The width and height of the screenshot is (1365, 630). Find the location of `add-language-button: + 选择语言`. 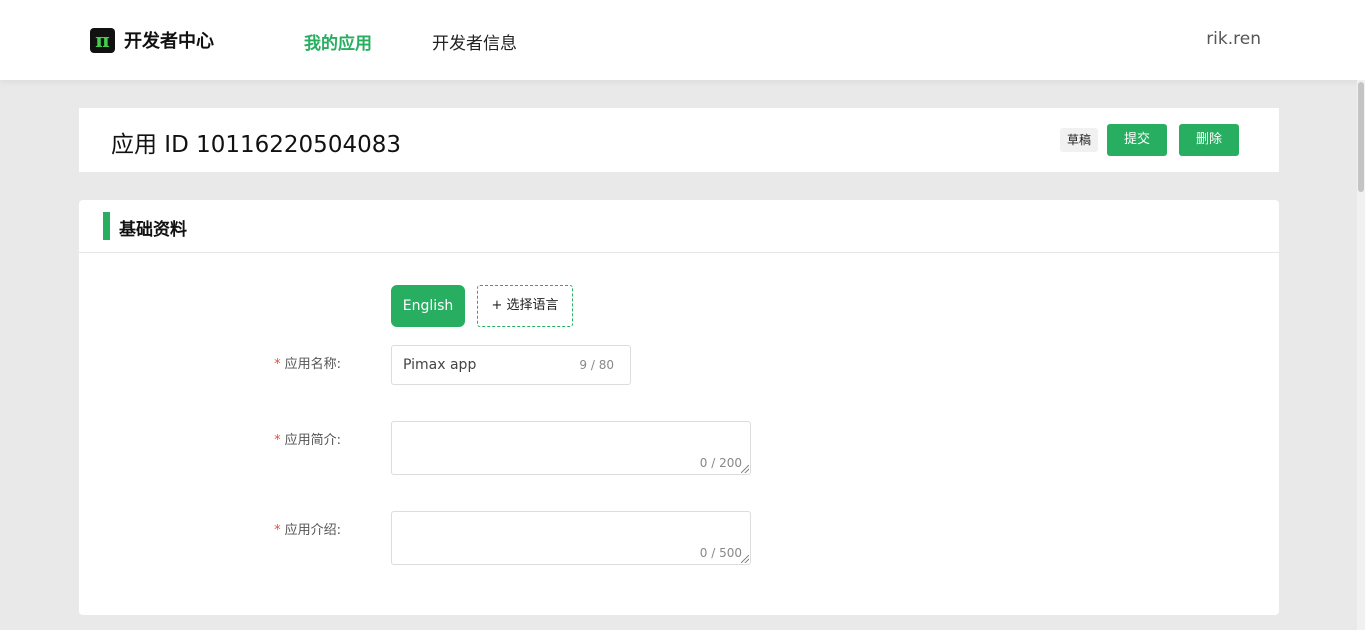

add-language-button: + 选择语言 is located at coordinates (525, 306).